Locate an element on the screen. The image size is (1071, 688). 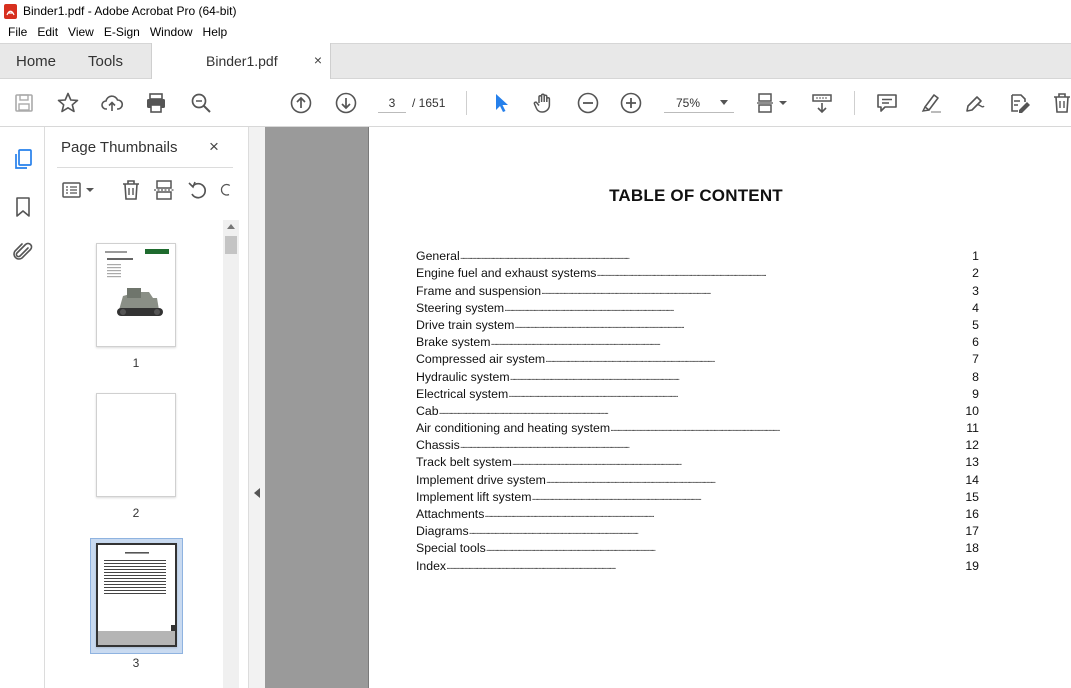
rotate-counterclockwise-icon is located at coordinates (198, 190).